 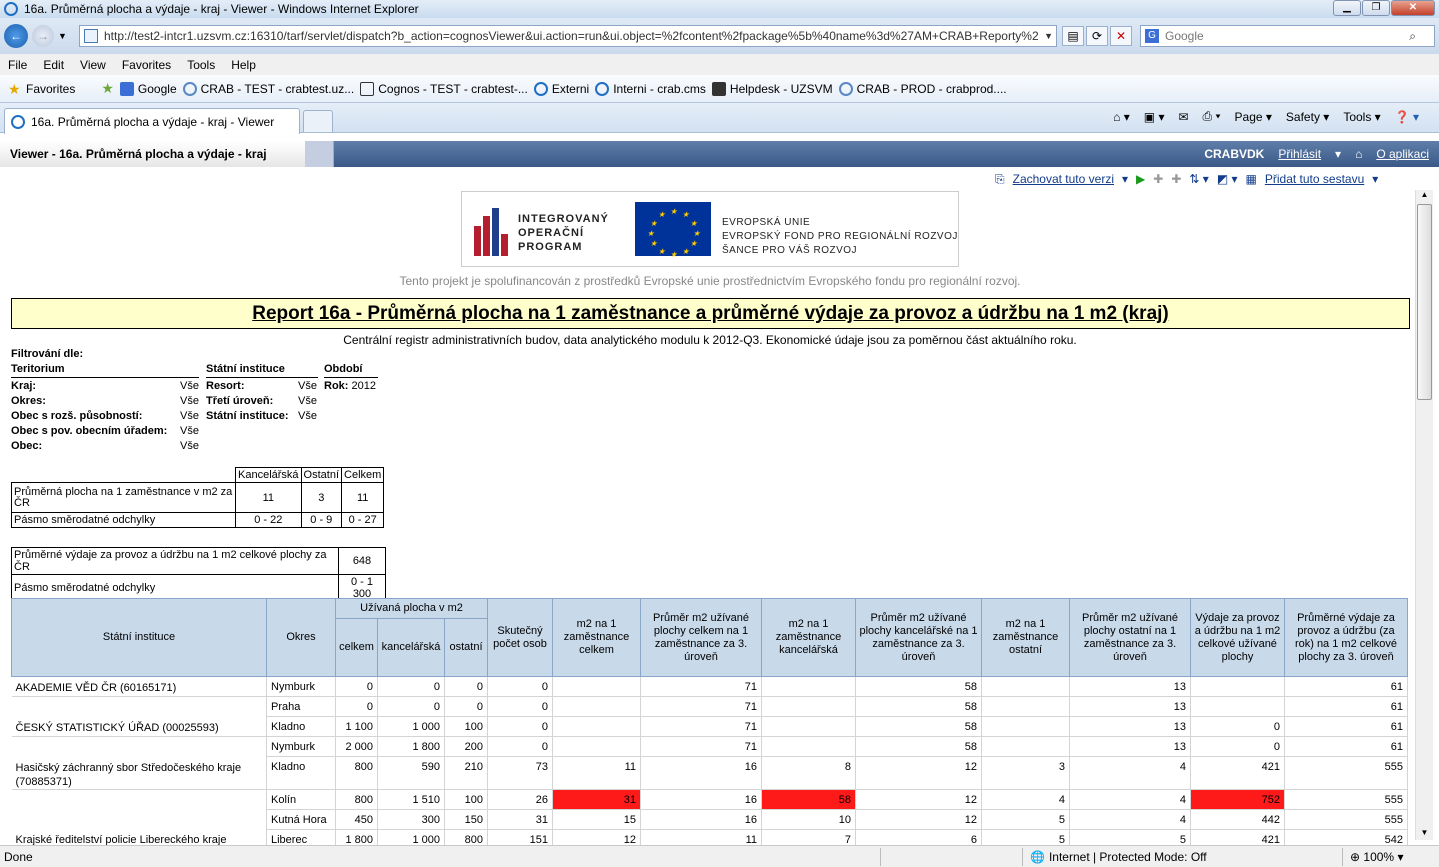 I want to click on table-cell-m2o: 4, so click(x=1025, y=799).